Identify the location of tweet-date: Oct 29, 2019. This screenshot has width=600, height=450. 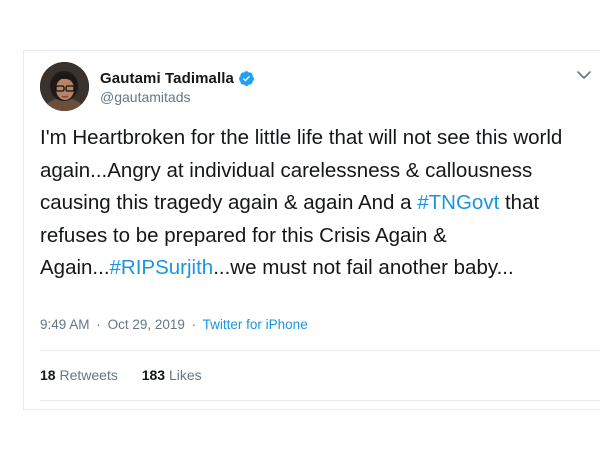
(146, 324).